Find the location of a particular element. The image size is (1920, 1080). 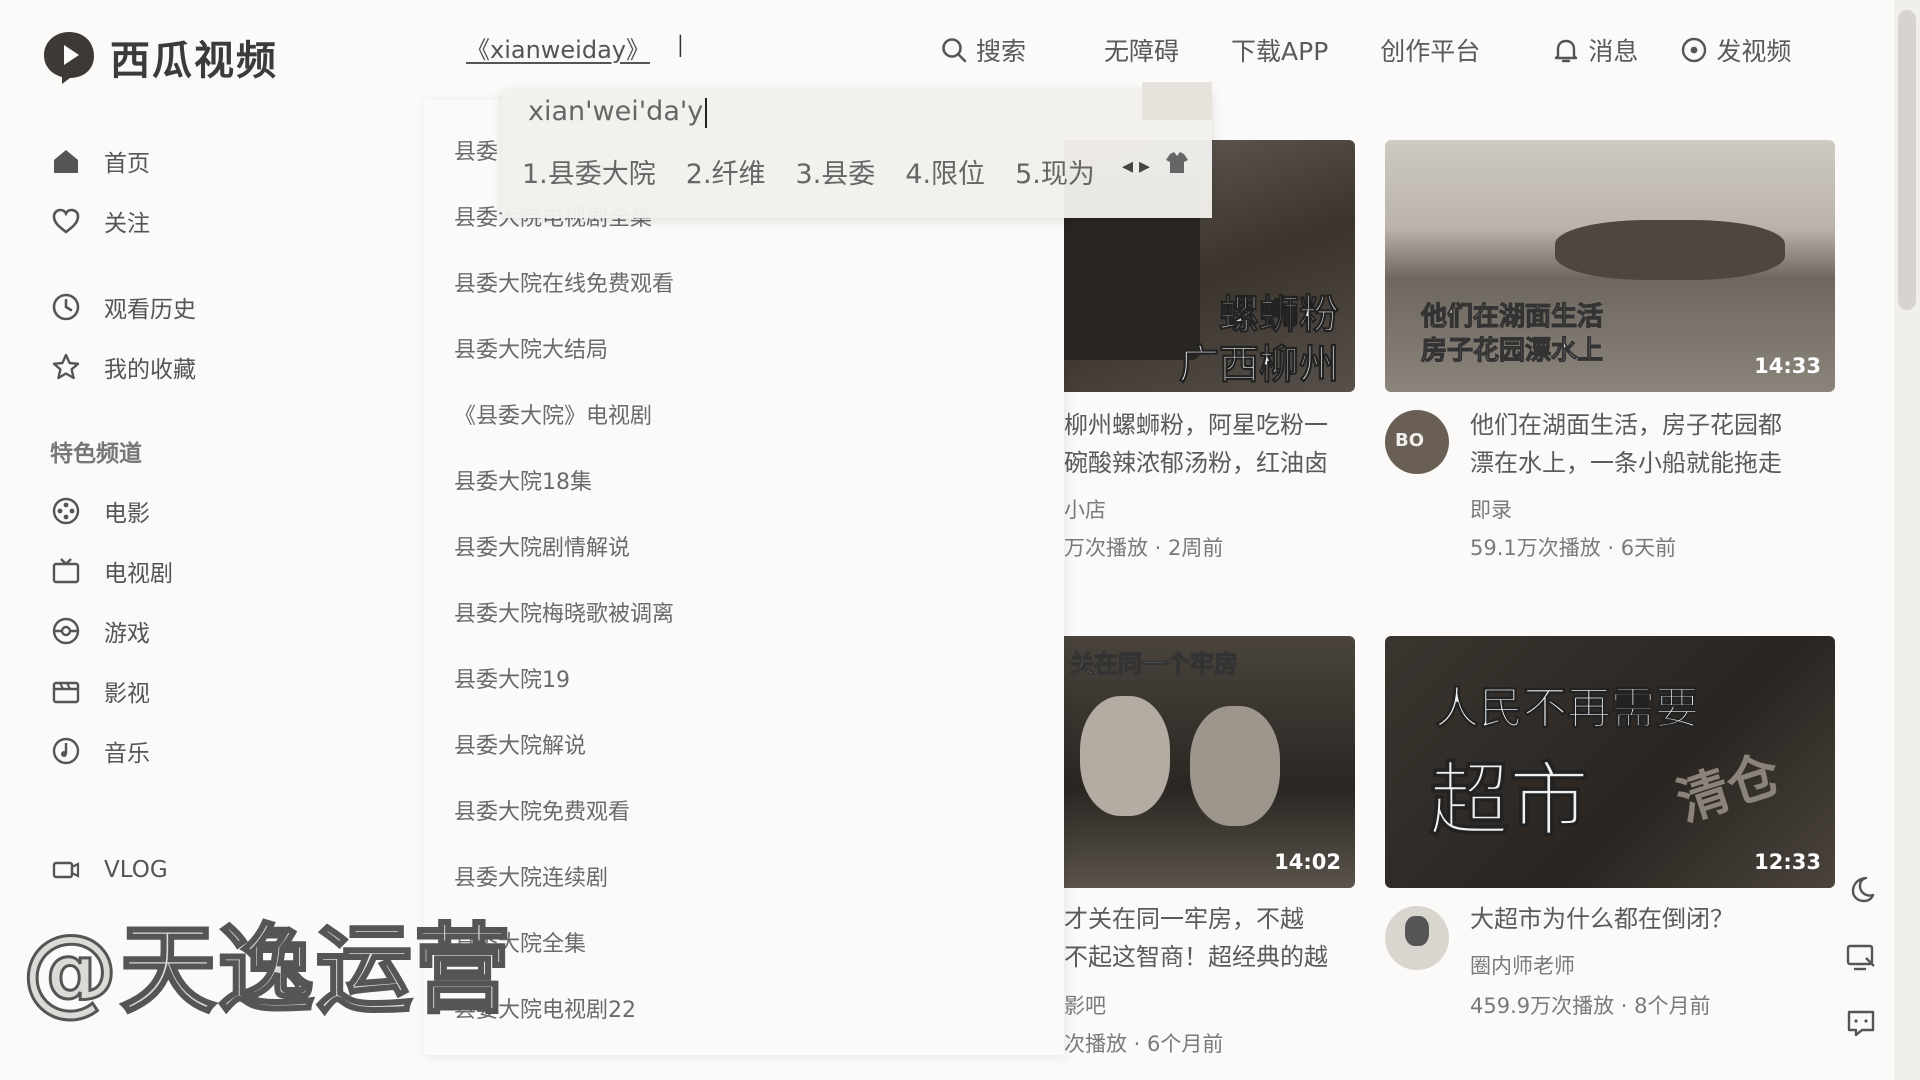

sidebar-item-follow: 关注 is located at coordinates (100, 221).